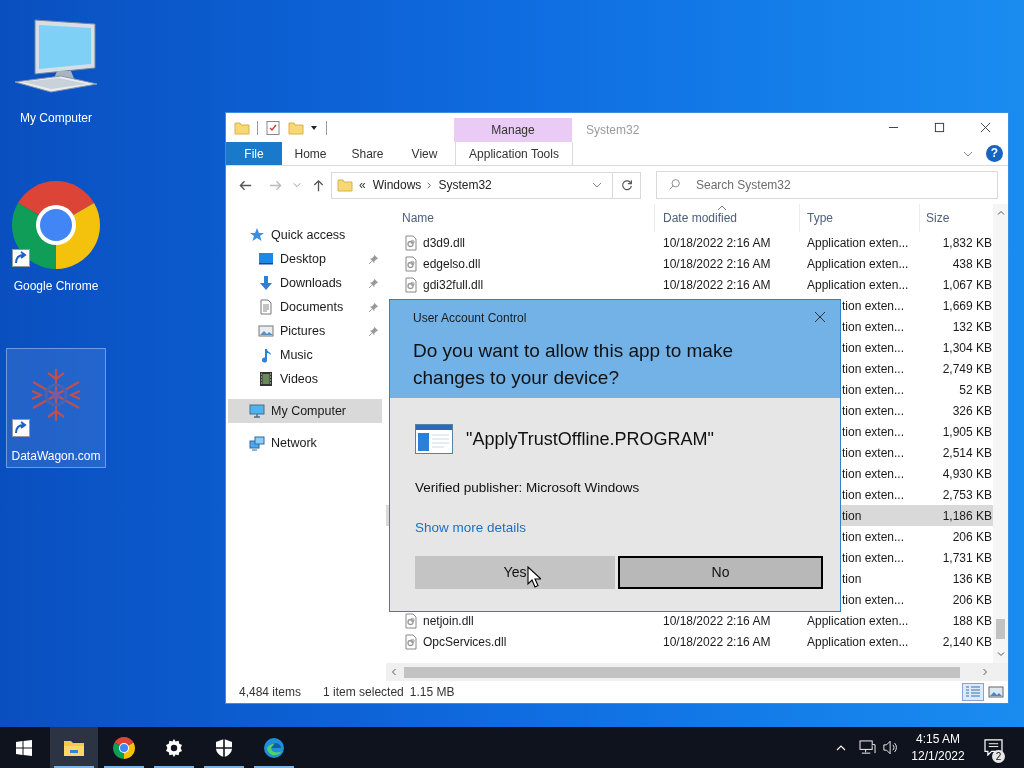 The height and width of the screenshot is (768, 1024). What do you see at coordinates (424, 153) in the screenshot?
I see `ribbon-tab: View` at bounding box center [424, 153].